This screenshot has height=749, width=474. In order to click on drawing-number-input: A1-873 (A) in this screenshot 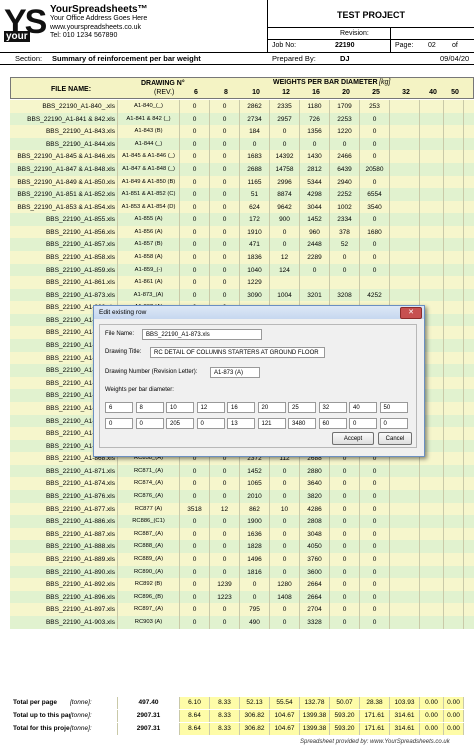, I will do `click(235, 372)`.